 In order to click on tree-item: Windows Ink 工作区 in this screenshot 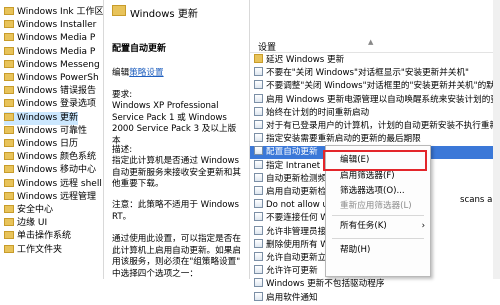, I will do `click(53, 12)`.